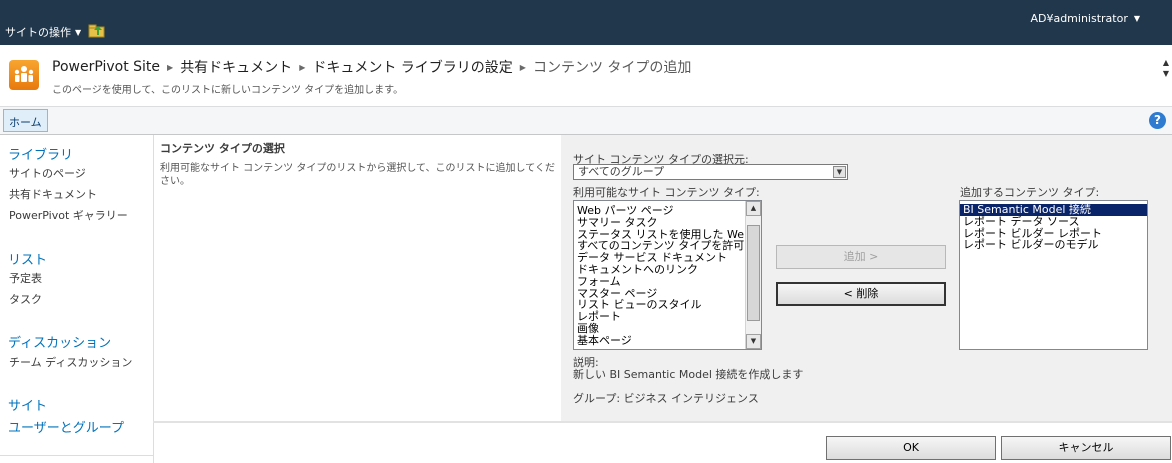 The height and width of the screenshot is (463, 1172). What do you see at coordinates (659, 340) in the screenshot?
I see `list-item: 基本ページ` at bounding box center [659, 340].